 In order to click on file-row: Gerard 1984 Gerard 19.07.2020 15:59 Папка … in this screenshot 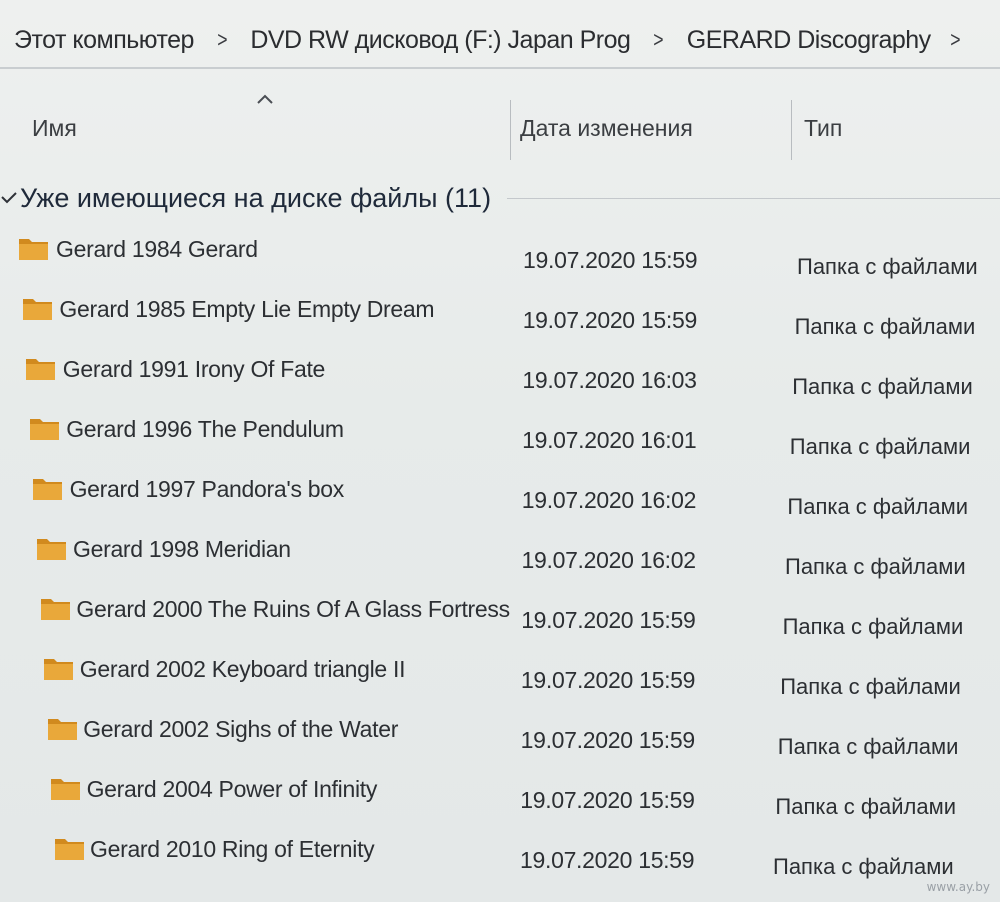, I will do `click(500, 254)`.